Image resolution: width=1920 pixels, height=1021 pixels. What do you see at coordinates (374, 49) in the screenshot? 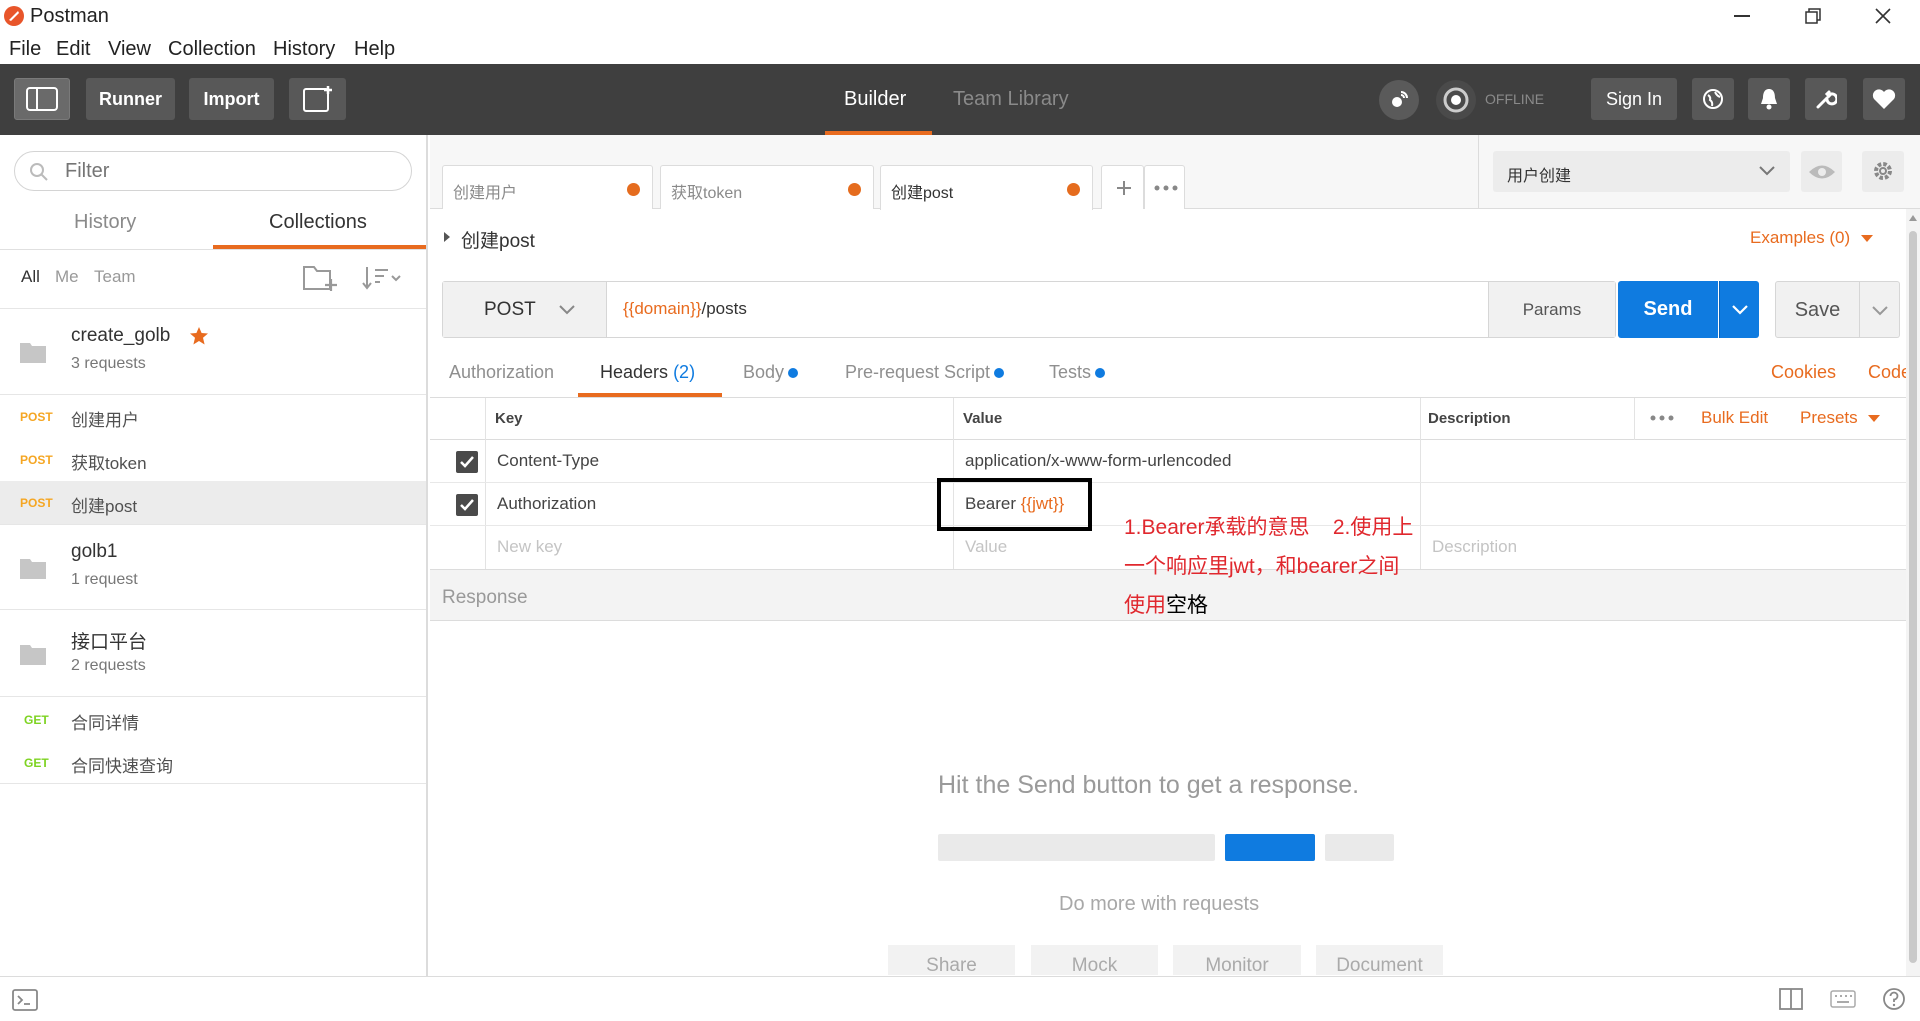
I see `menu-help: Help` at bounding box center [374, 49].